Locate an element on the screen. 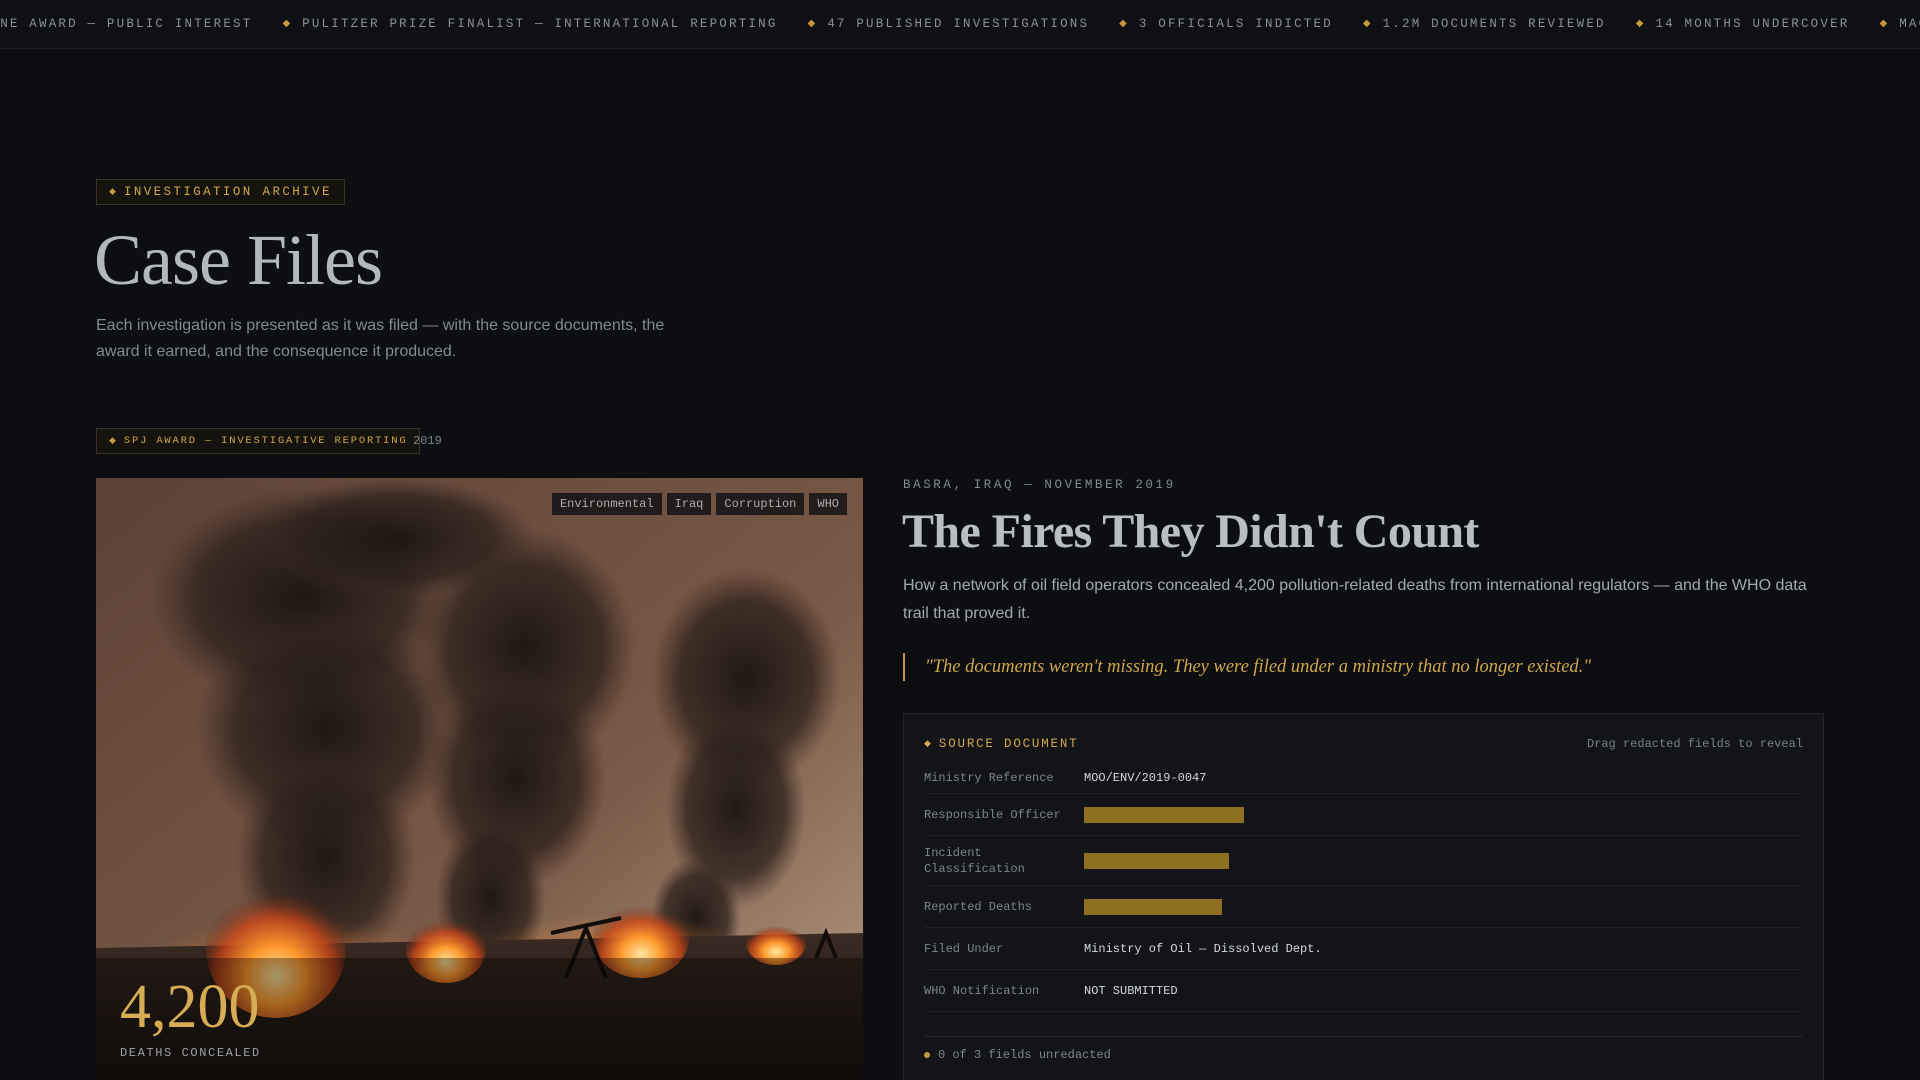 This screenshot has height=1080, width=1920. document-field-row: Responsible Officer is located at coordinates (1363, 815).